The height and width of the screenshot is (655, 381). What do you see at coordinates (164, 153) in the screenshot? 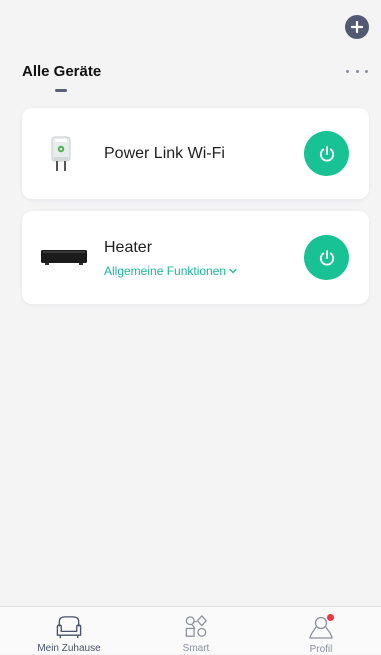
I see `device-name: Power Link Wi-Fi` at bounding box center [164, 153].